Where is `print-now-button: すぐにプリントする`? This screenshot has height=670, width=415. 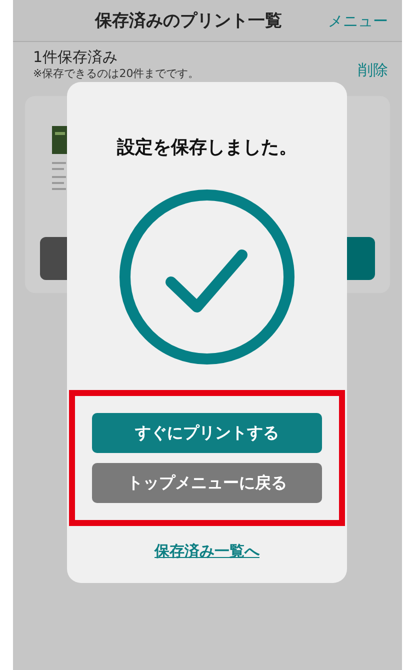
print-now-button: すぐにプリントする is located at coordinates (207, 433).